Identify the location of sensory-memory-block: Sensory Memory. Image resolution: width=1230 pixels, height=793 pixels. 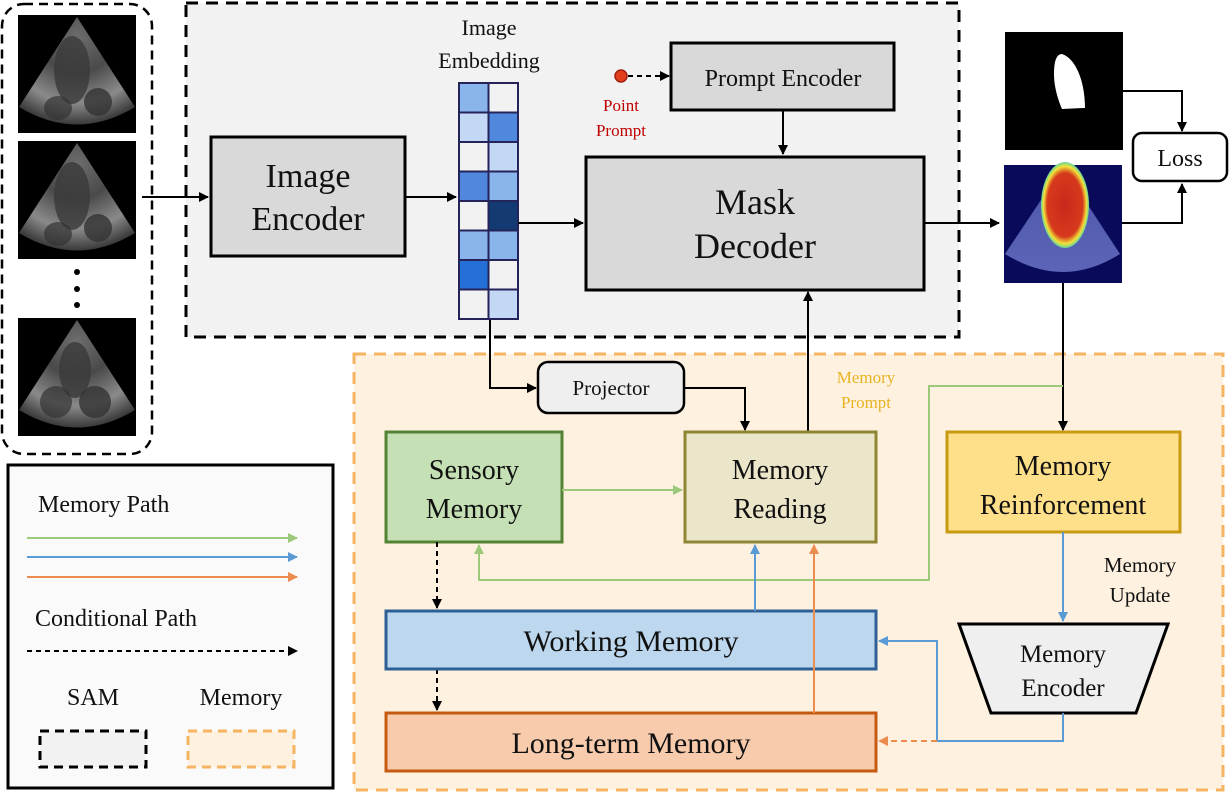
(474, 487).